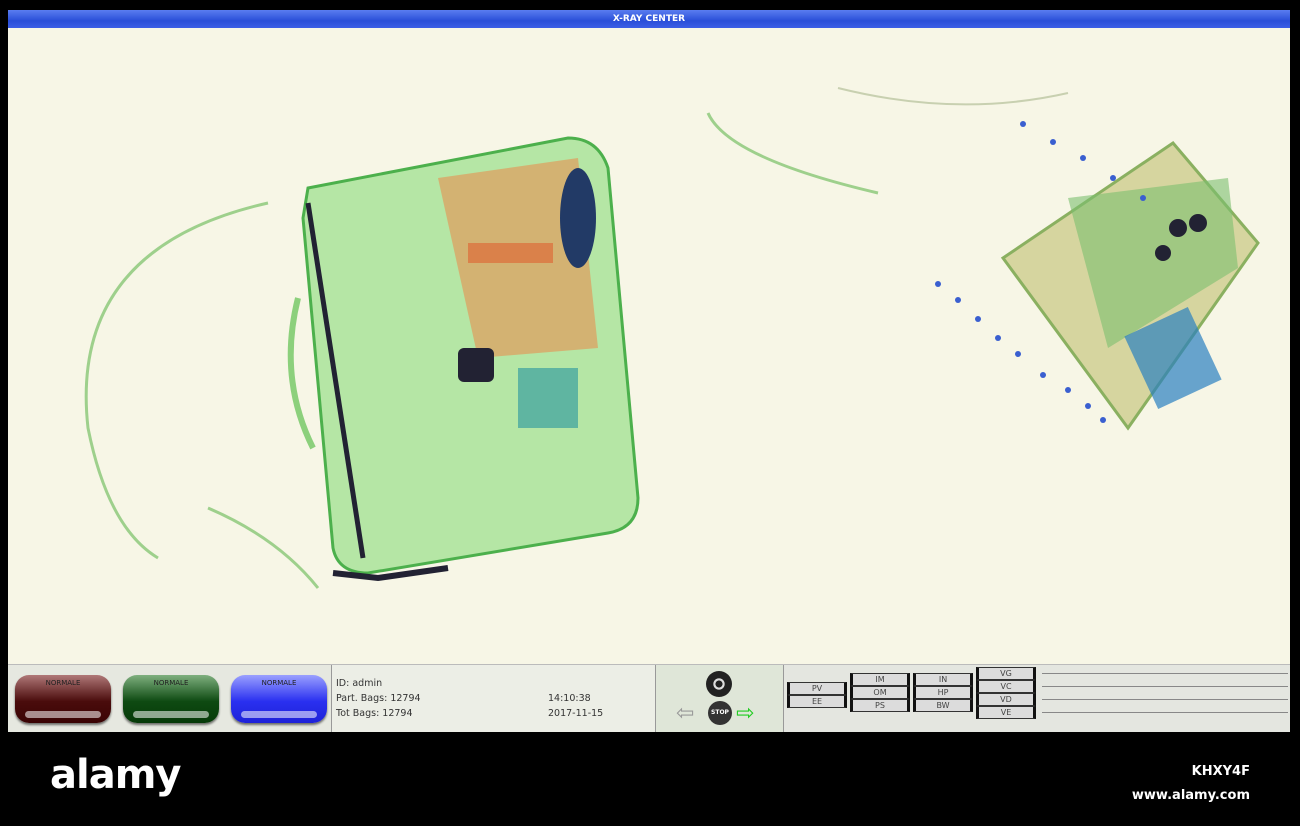  I want to click on mode-button-green: NORMALE, so click(171, 698).